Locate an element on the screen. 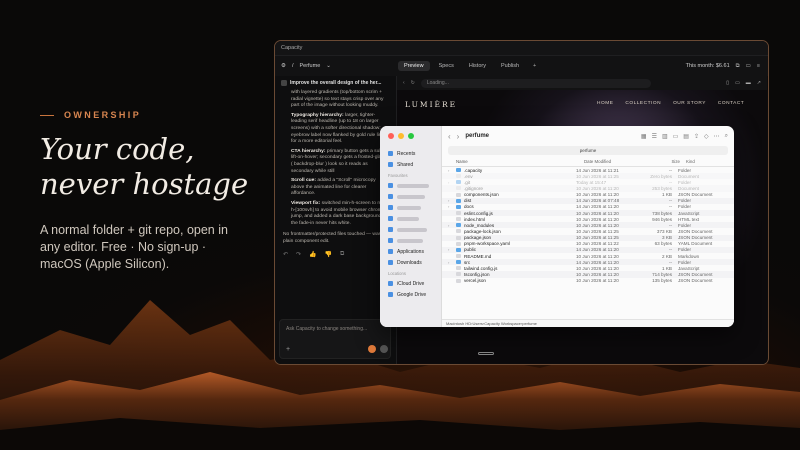 The height and width of the screenshot is (450, 800). tab-publish: Publish is located at coordinates (510, 66).